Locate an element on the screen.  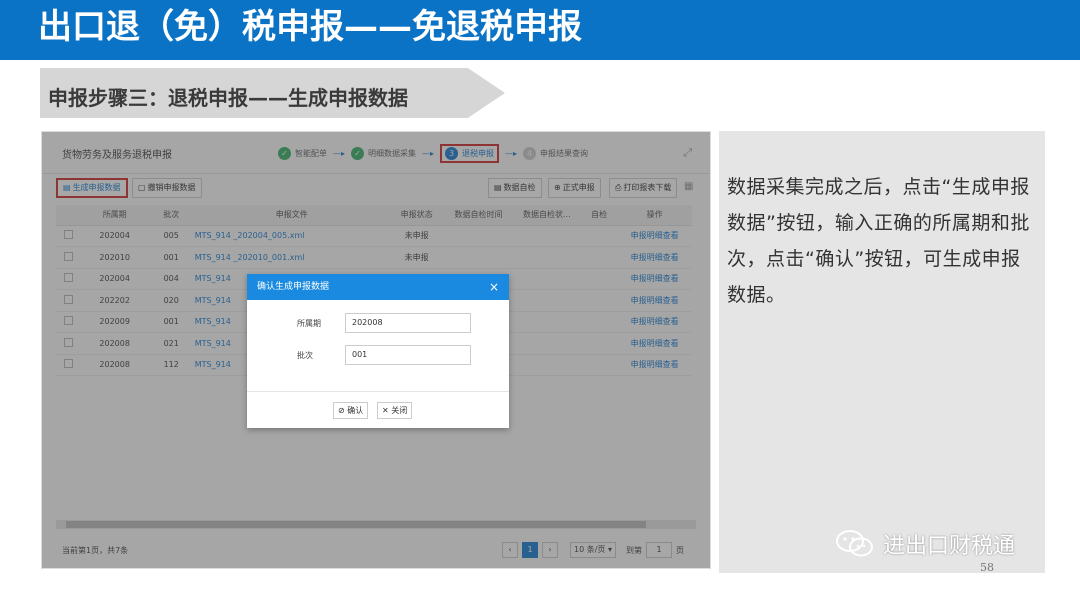
batch-input: 001 is located at coordinates (408, 355).